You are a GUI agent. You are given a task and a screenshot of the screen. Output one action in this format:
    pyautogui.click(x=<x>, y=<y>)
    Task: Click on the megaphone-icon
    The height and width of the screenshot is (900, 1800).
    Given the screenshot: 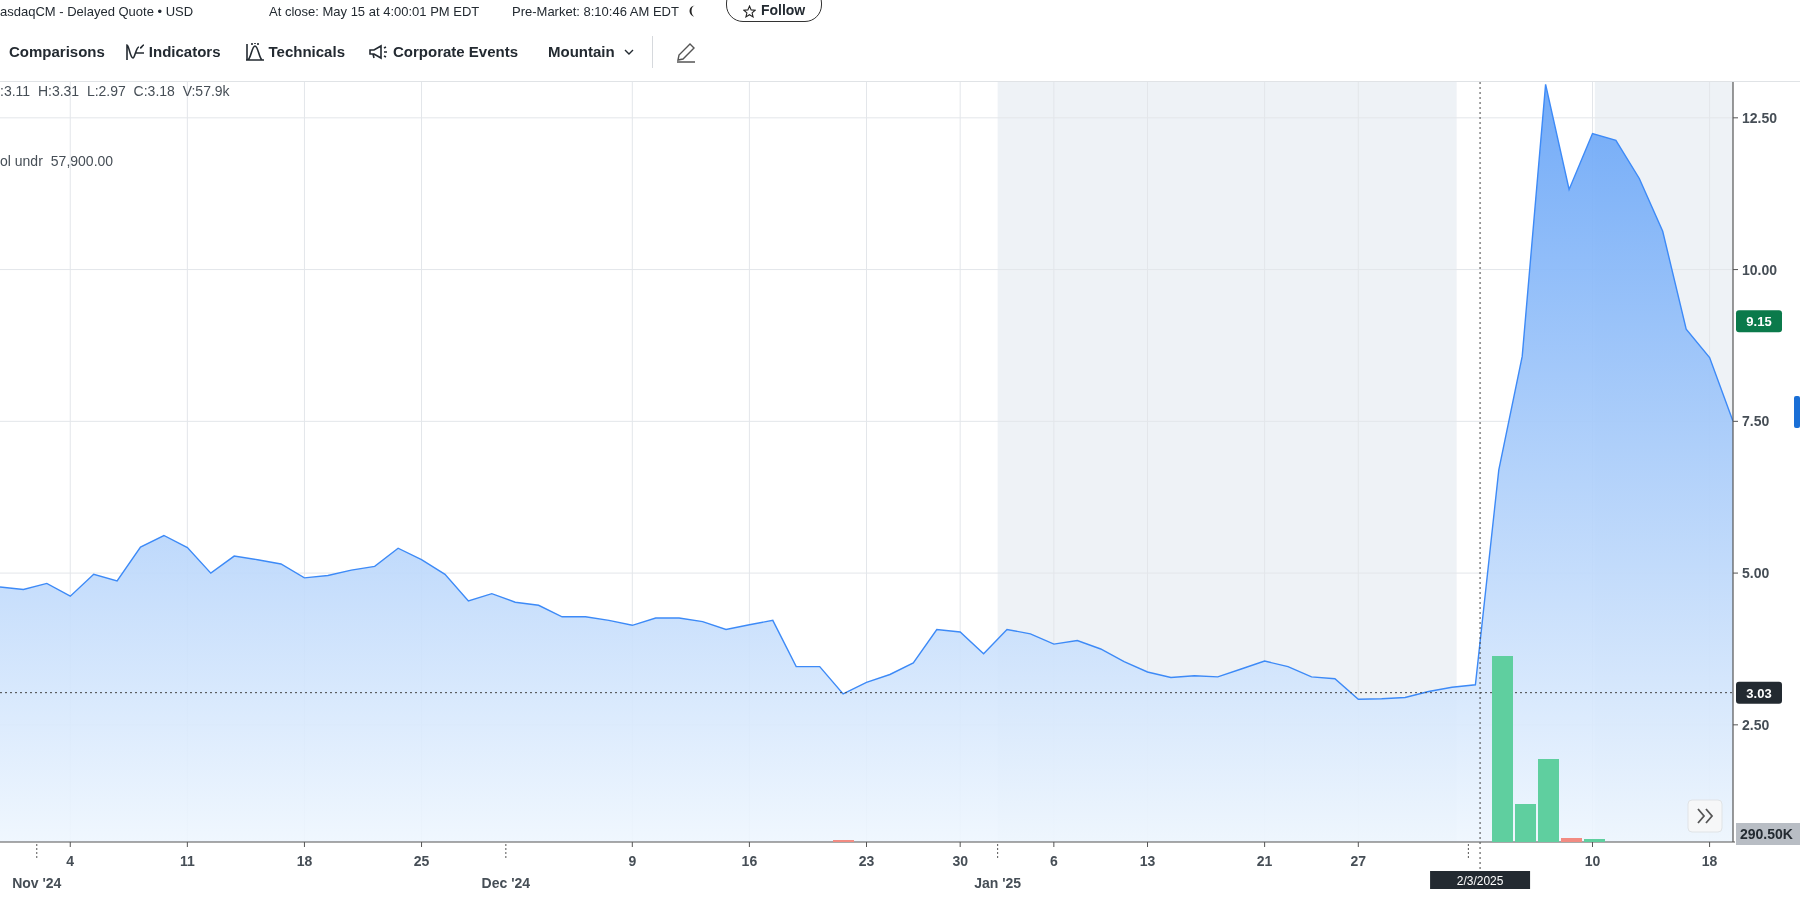 What is the action you would take?
    pyautogui.click(x=378, y=51)
    